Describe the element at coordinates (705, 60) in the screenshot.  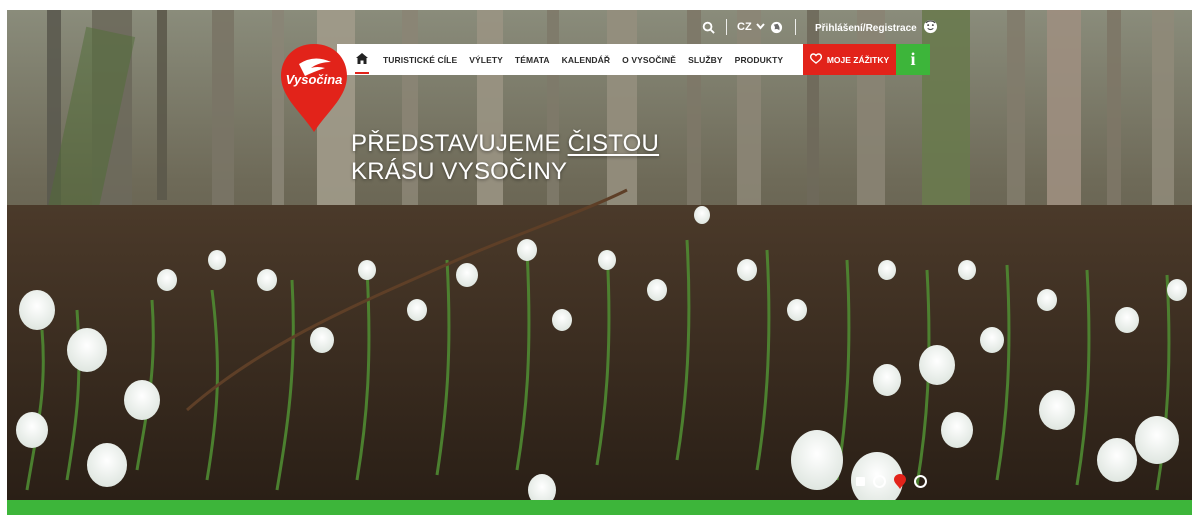
I see `nav-item-sluzby: SLUŽBY` at that location.